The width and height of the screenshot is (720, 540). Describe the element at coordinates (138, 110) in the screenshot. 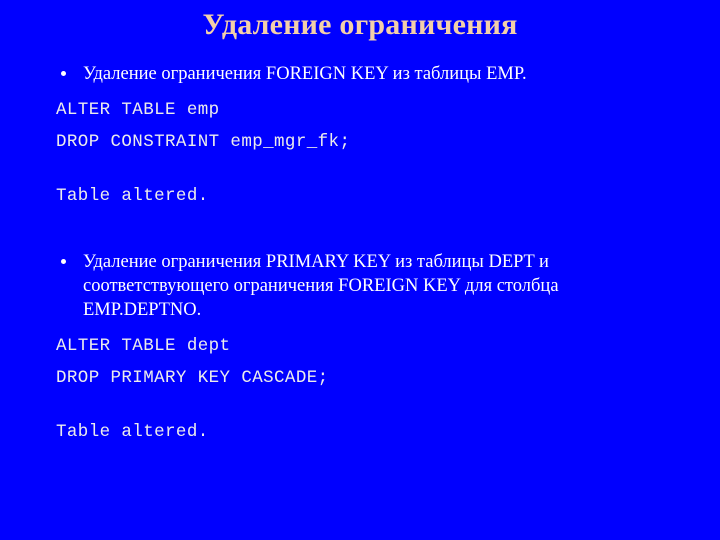

I see `code-line-alter-table-emp: ALTER TABLE emp` at that location.